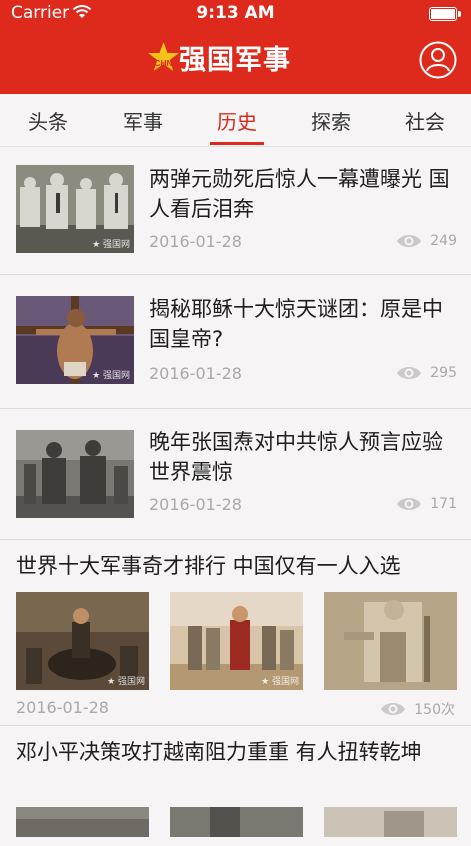  I want to click on article-title: 两弹元勋死后惊人一幕遭曝光 国人看后泪奔, so click(302, 194).